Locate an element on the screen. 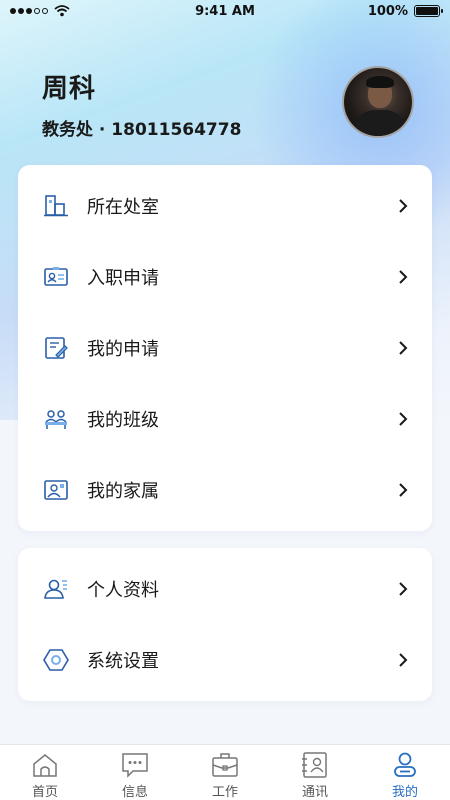  settings-hexagon-icon is located at coordinates (56, 660).